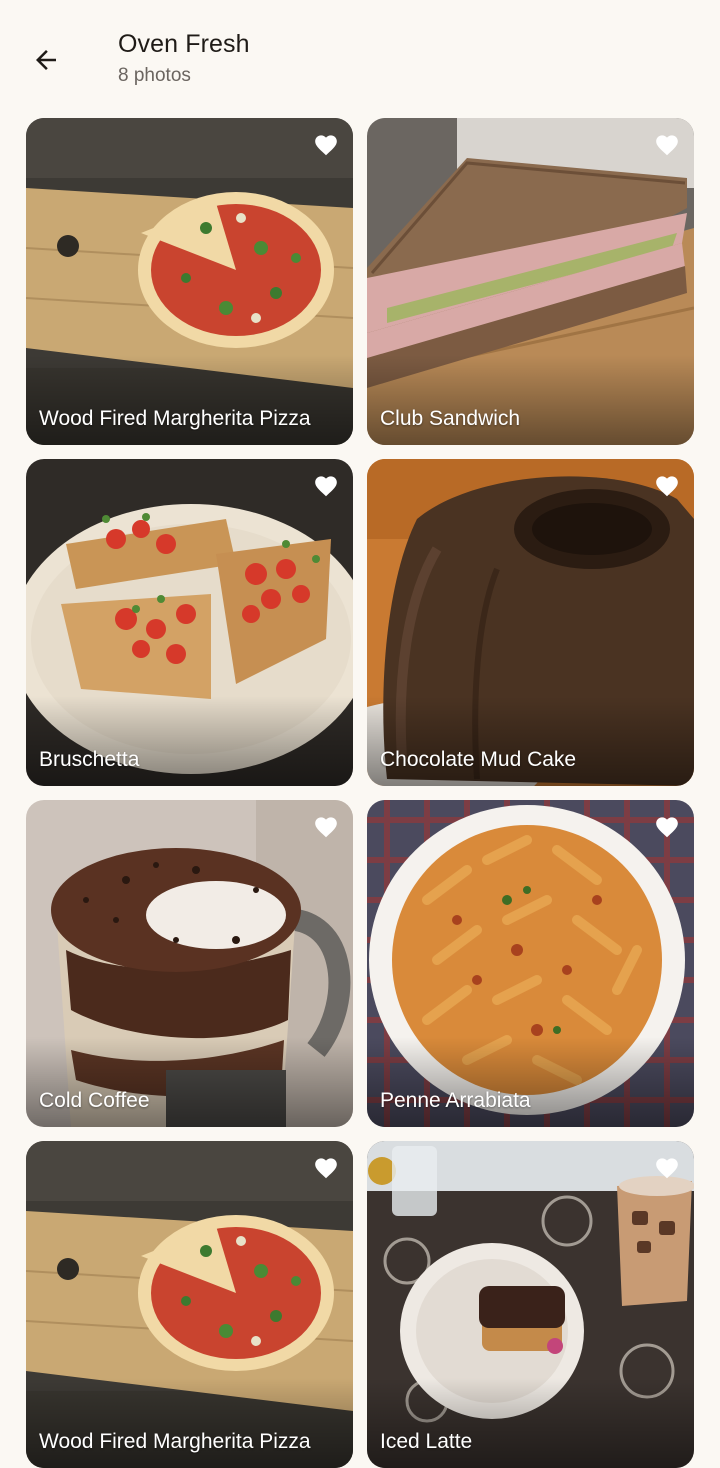 This screenshot has width=720, height=1468. What do you see at coordinates (530, 1304) in the screenshot?
I see `photo-card: Iced Latte` at bounding box center [530, 1304].